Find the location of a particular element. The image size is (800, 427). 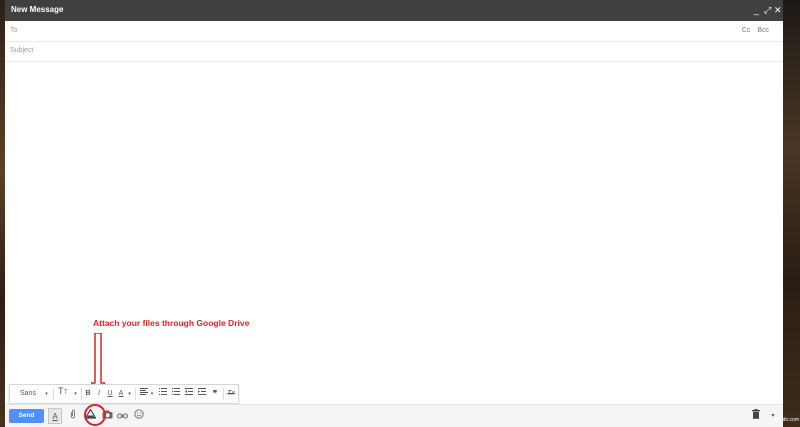

bold-button: B is located at coordinates (88, 394).